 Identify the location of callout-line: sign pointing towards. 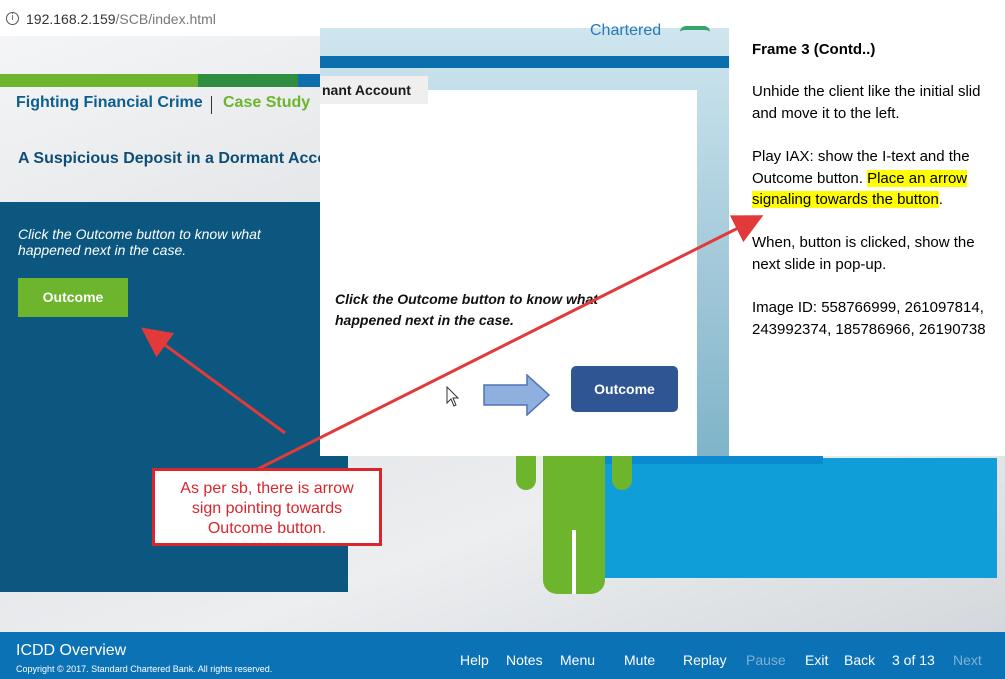
(267, 508).